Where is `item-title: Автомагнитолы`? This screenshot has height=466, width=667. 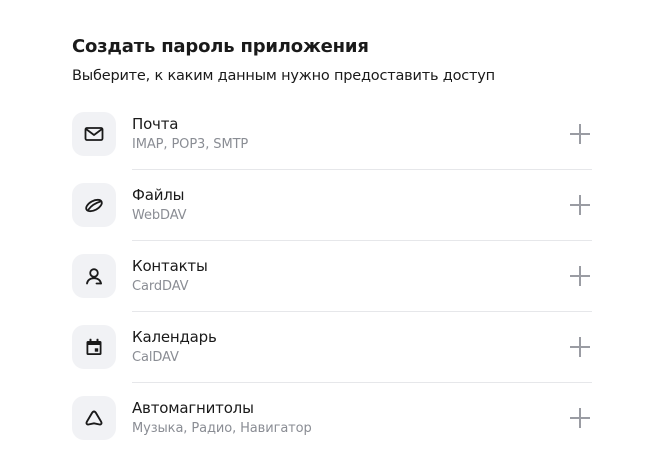 item-title: Автомагнитолы is located at coordinates (193, 408).